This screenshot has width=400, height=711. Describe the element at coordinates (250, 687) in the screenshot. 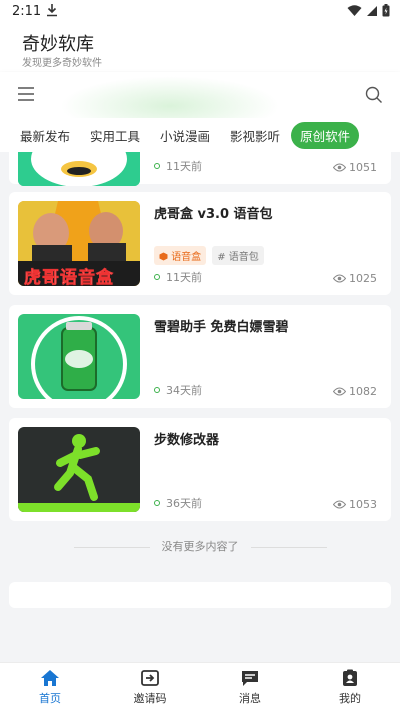

I see `nav-messages: 消息` at that location.